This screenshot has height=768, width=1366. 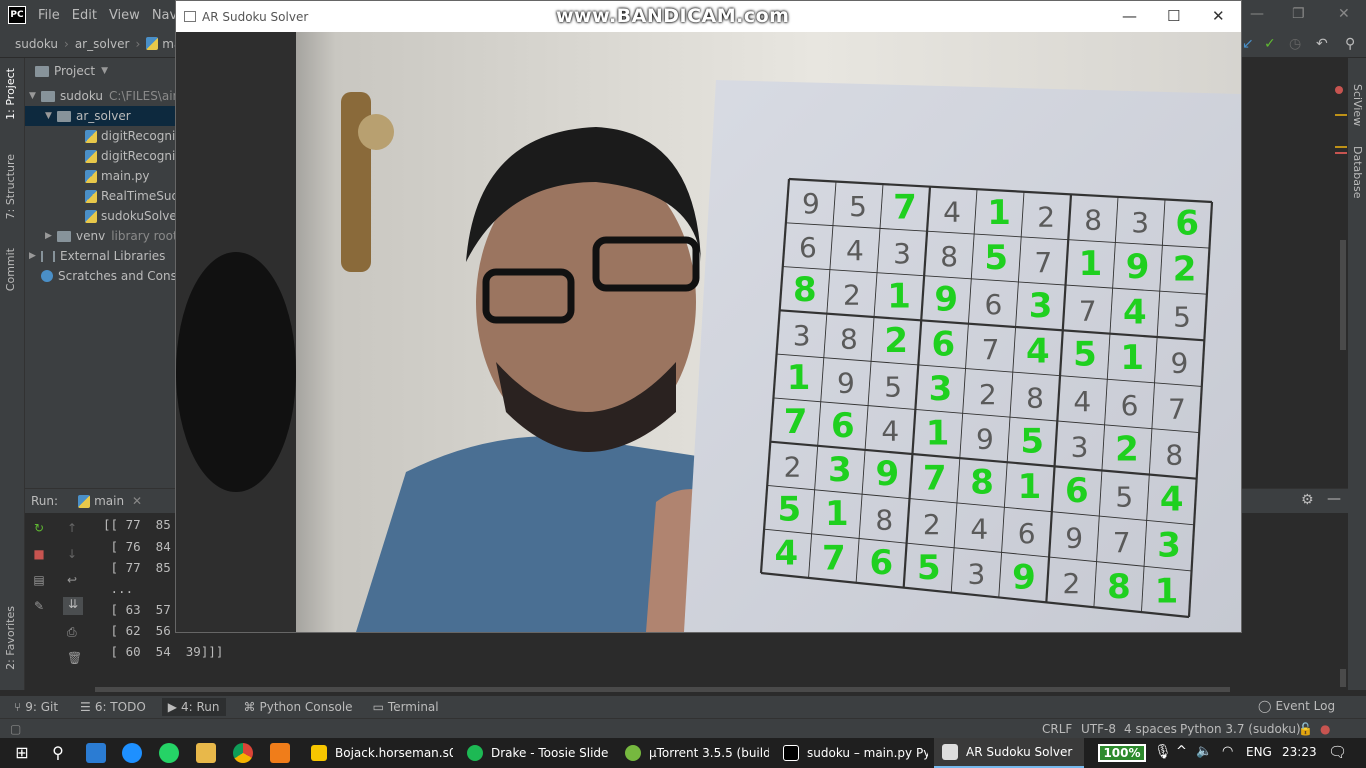 I want to click on chrome-icon, so click(x=243, y=753).